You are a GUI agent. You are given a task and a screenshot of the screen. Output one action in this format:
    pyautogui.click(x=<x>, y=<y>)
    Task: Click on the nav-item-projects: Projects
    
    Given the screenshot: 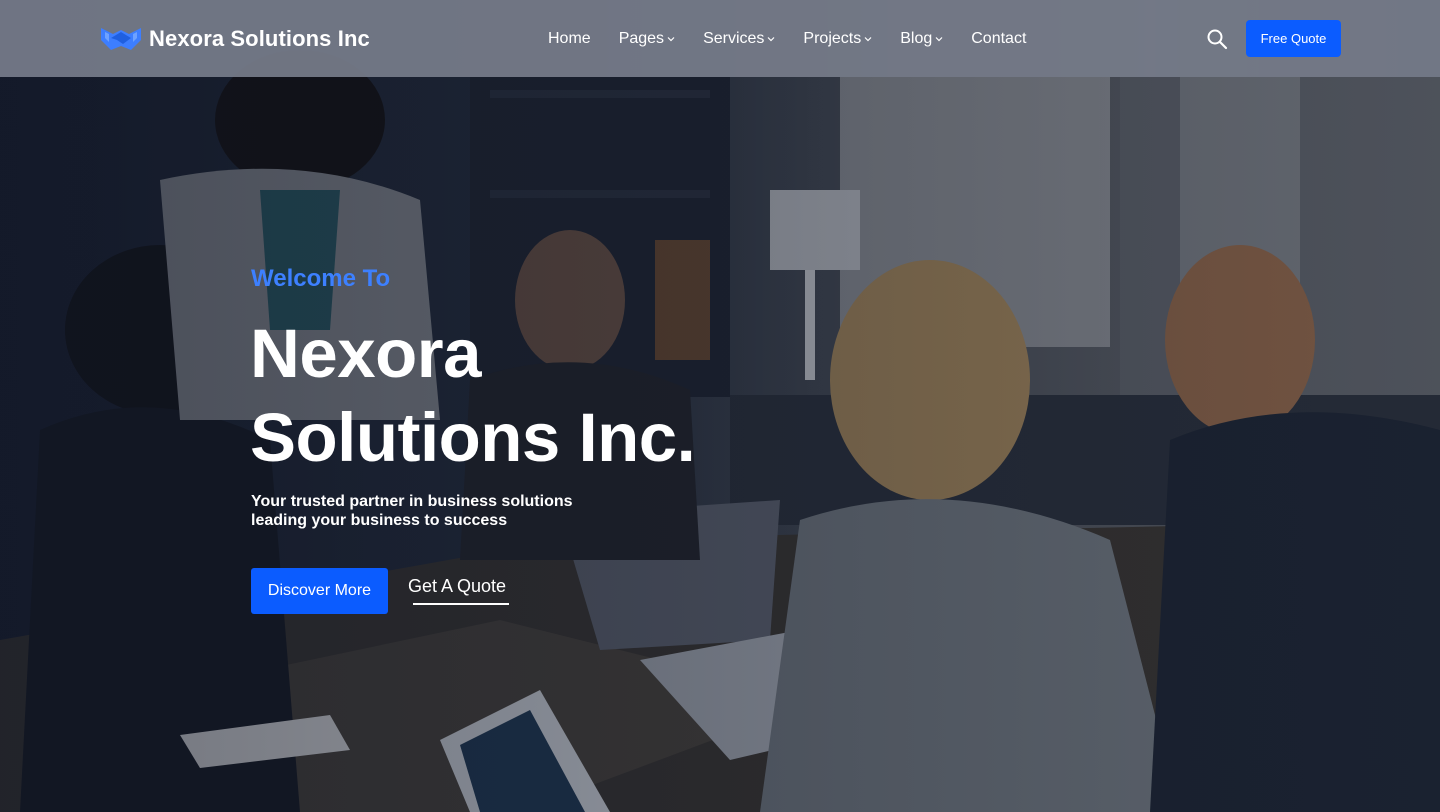 What is the action you would take?
    pyautogui.click(x=837, y=39)
    